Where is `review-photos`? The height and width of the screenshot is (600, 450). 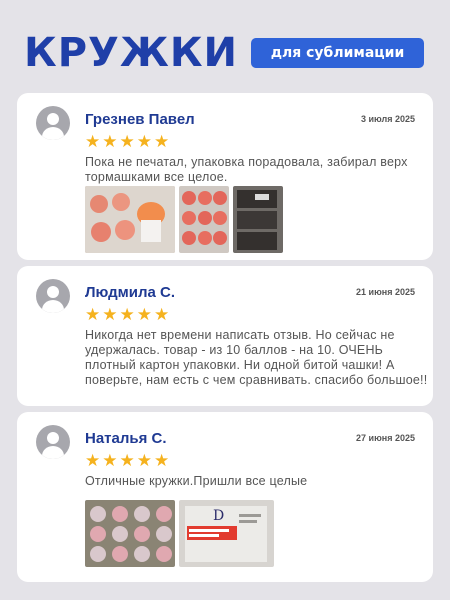 review-photos is located at coordinates (184, 219).